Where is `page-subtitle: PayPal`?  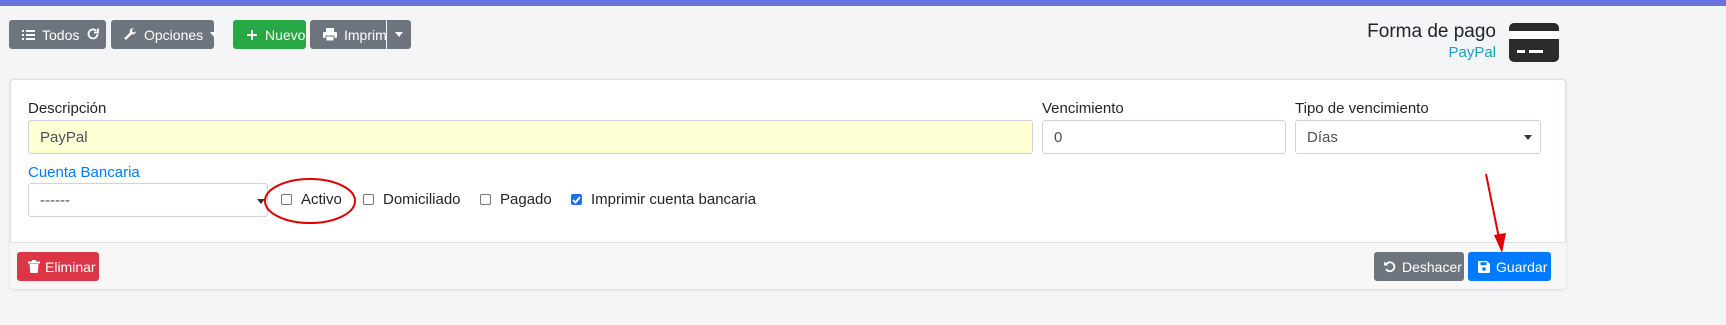
page-subtitle: PayPal is located at coordinates (1472, 52).